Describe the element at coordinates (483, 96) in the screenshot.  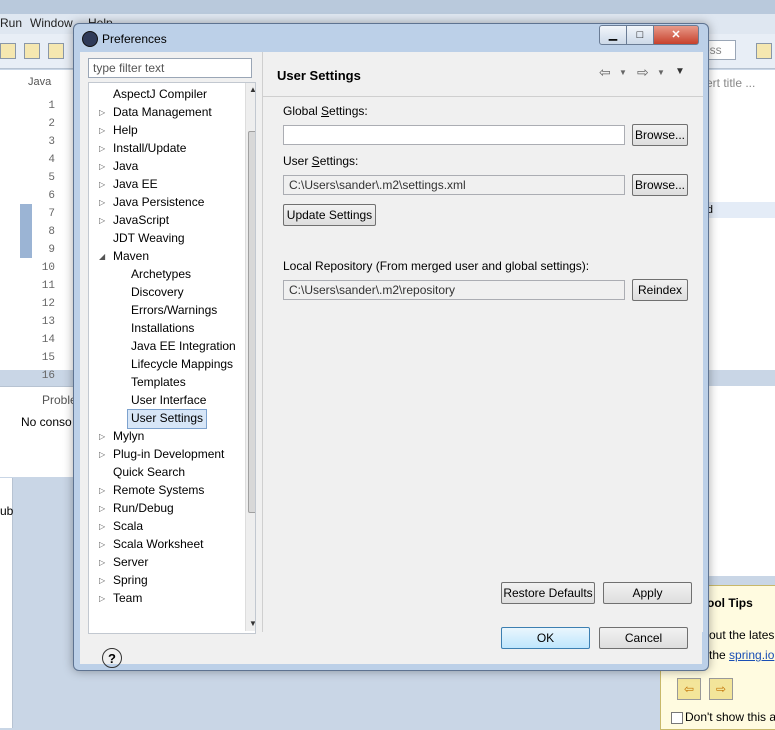
I see `header-separator` at that location.